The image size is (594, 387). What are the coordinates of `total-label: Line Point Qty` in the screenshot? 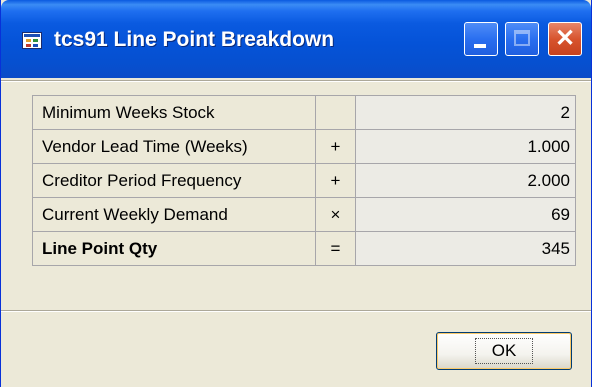 It's located at (174, 249).